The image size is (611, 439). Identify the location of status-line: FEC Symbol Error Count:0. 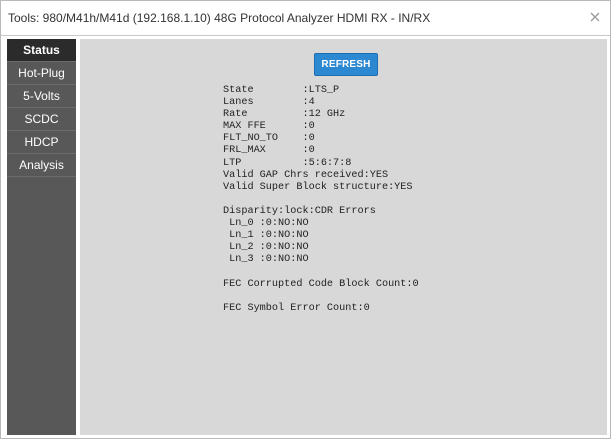
(296, 308).